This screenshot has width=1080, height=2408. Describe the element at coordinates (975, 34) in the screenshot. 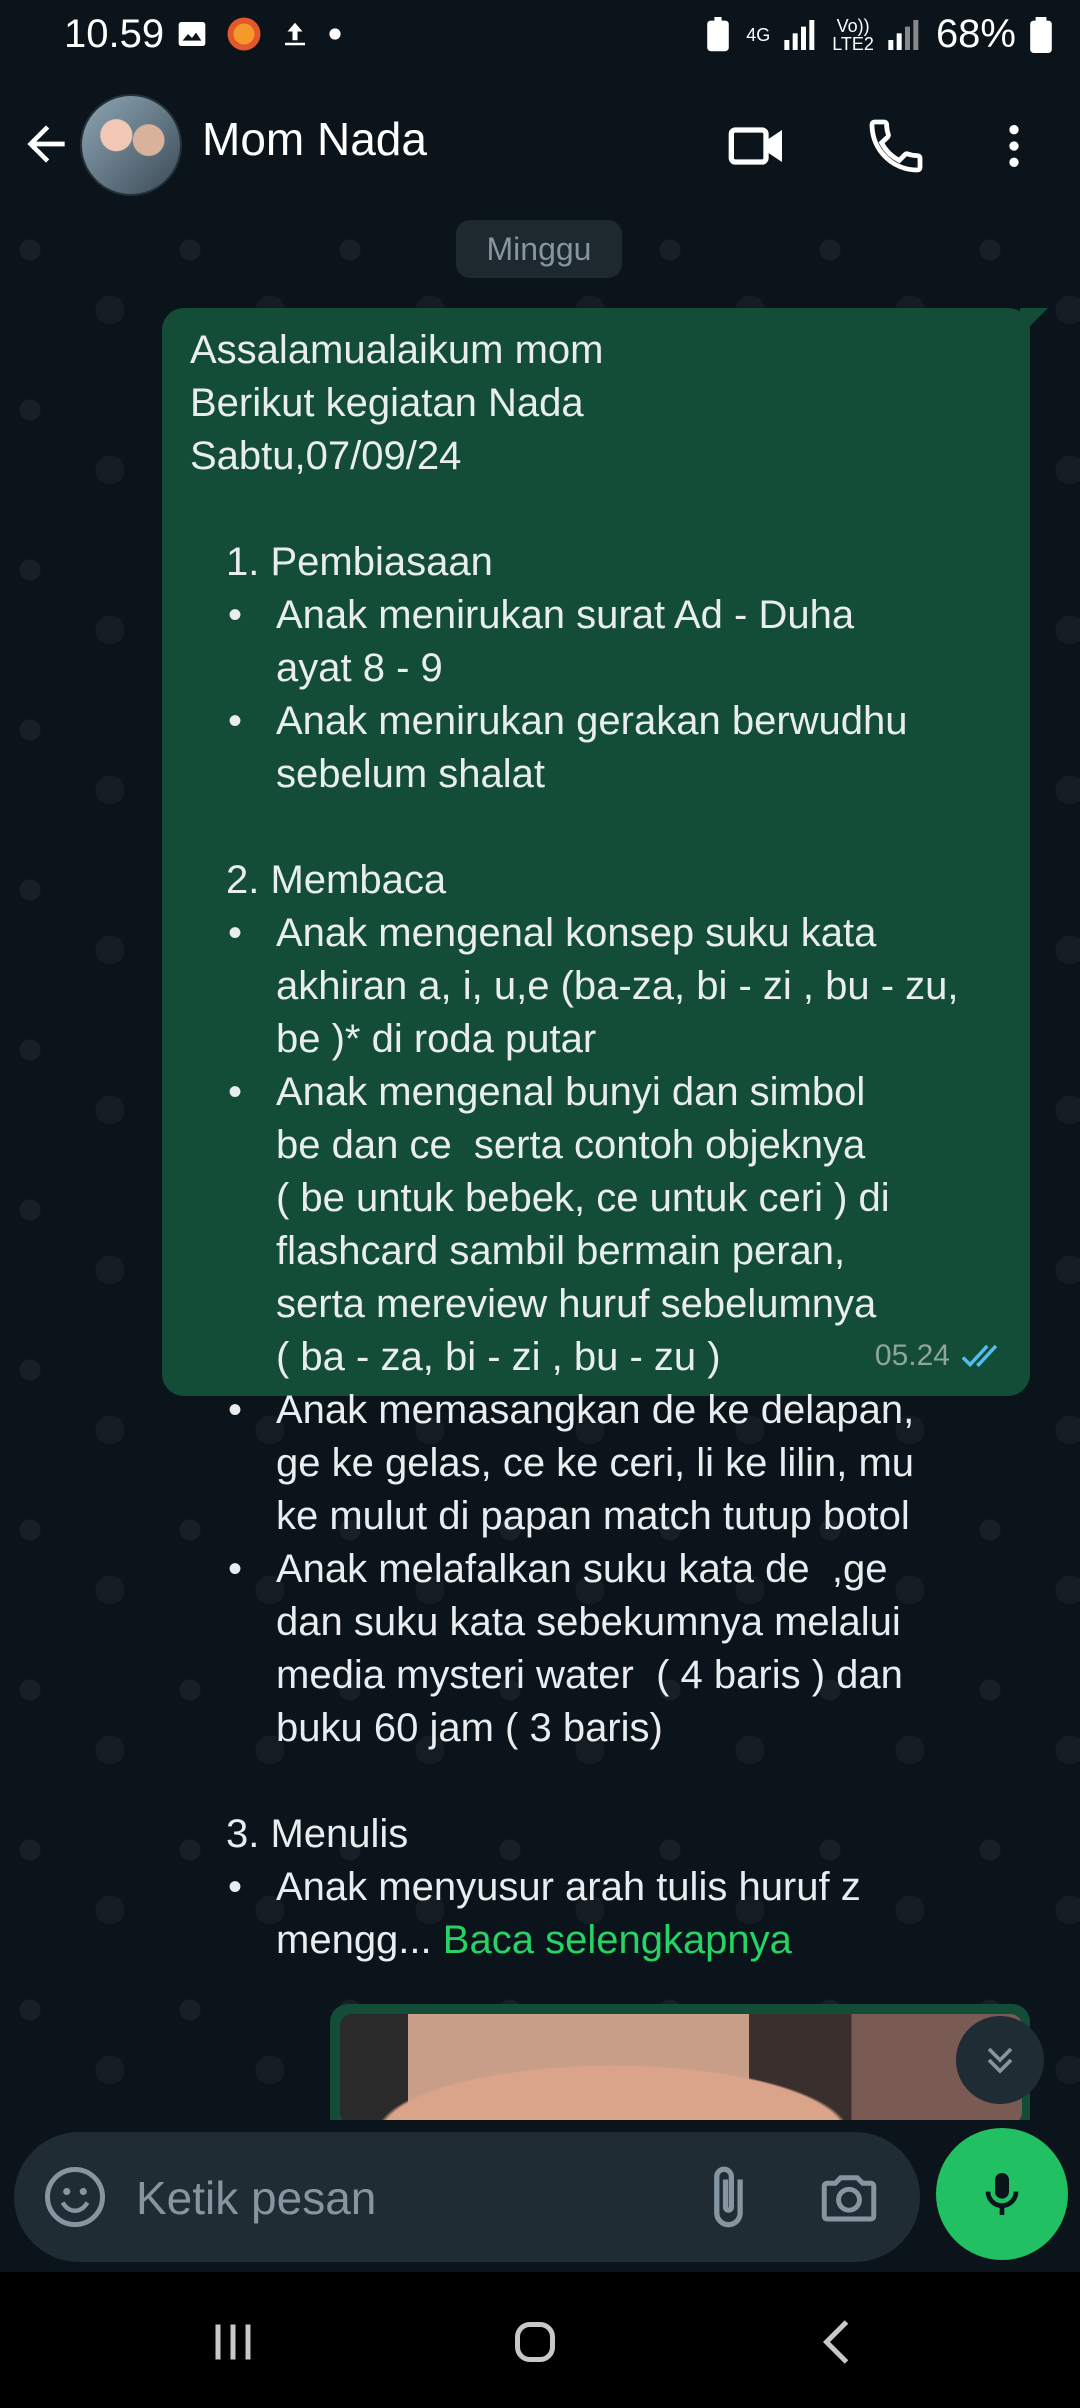

I see `battery-percent: 68%` at that location.